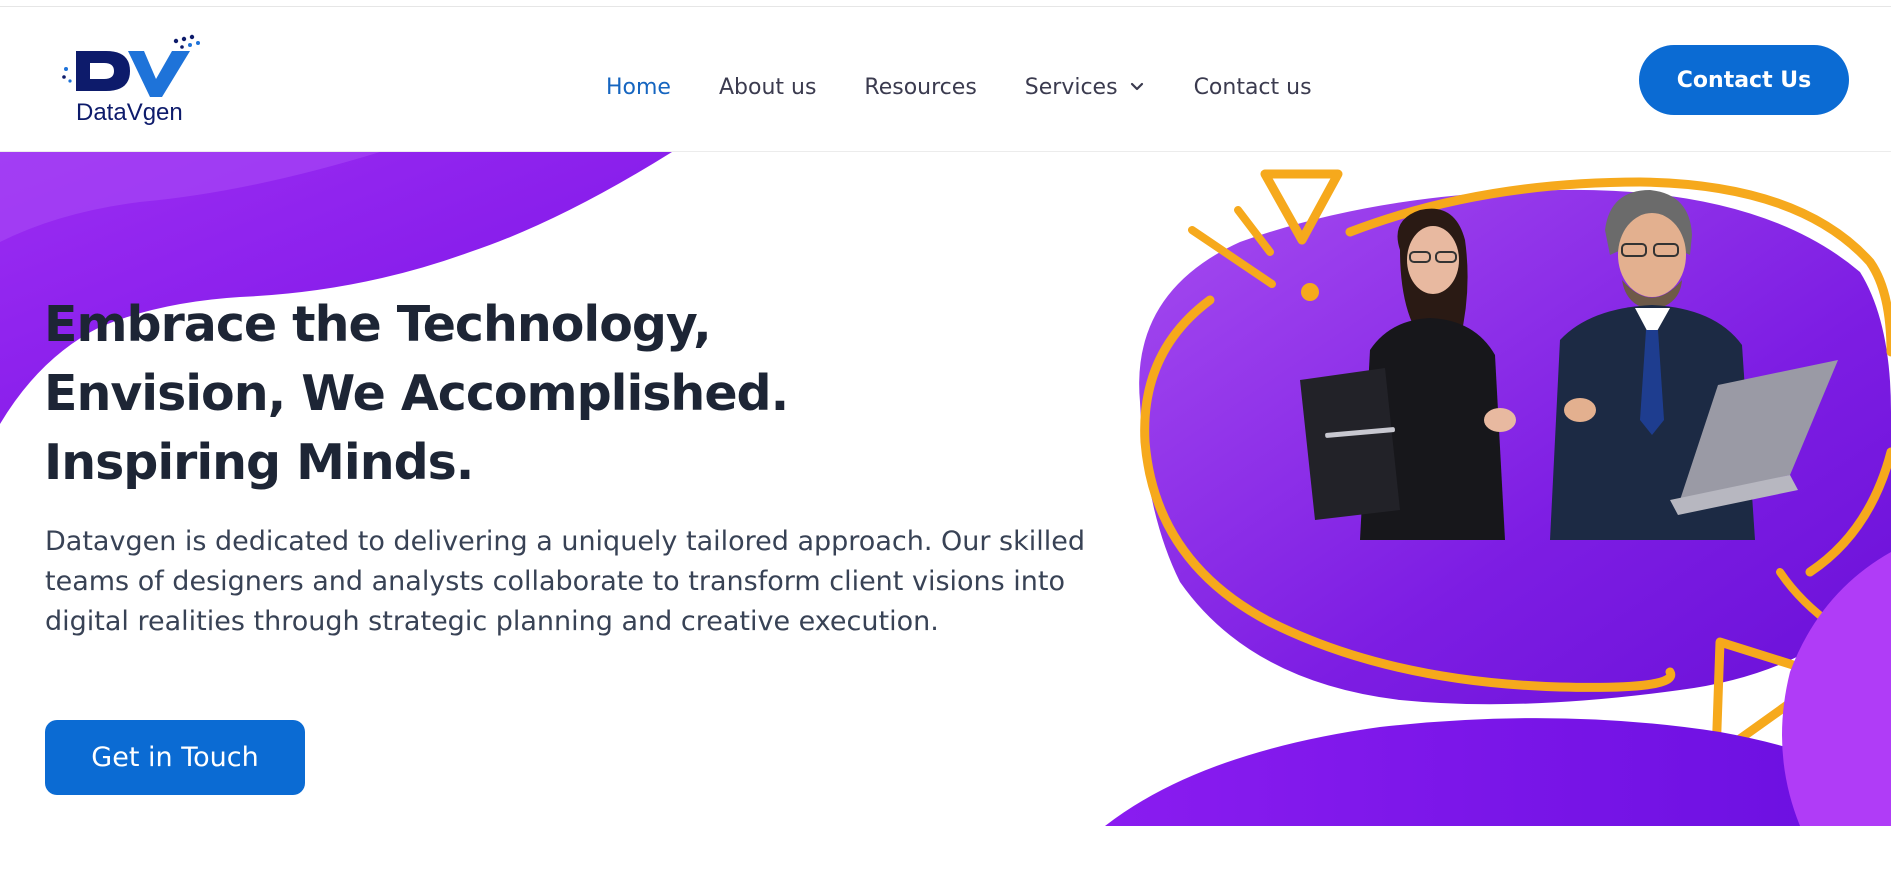 This screenshot has width=1891, height=877. Describe the element at coordinates (175, 757) in the screenshot. I see `get-in-touch-button: Get in Touch` at that location.